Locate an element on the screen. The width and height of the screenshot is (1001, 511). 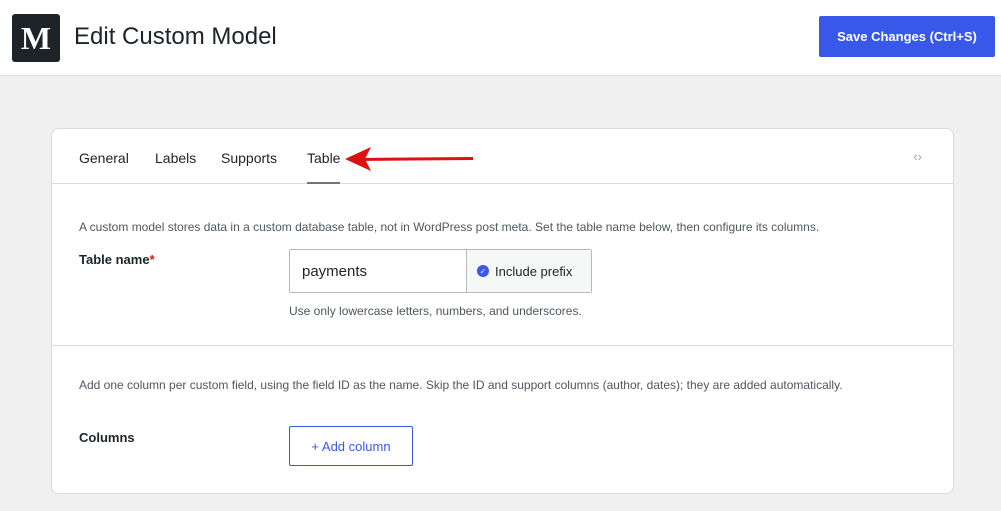
red-arrow-icon is located at coordinates (409, 159).